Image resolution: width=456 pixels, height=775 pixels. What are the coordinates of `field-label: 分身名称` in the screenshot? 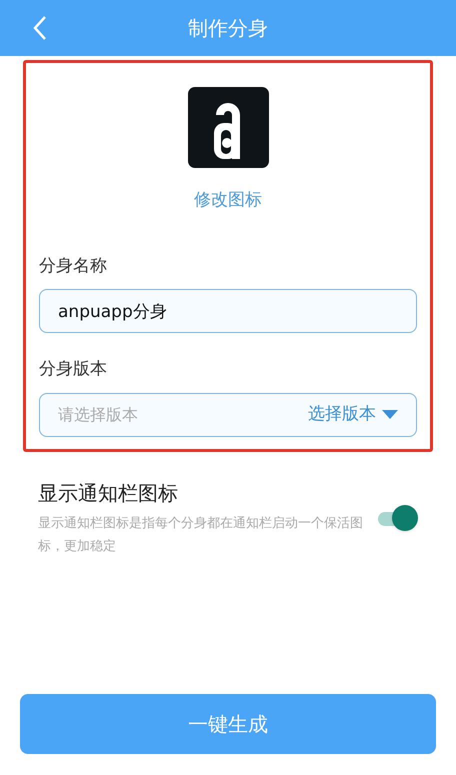 It's located at (73, 266).